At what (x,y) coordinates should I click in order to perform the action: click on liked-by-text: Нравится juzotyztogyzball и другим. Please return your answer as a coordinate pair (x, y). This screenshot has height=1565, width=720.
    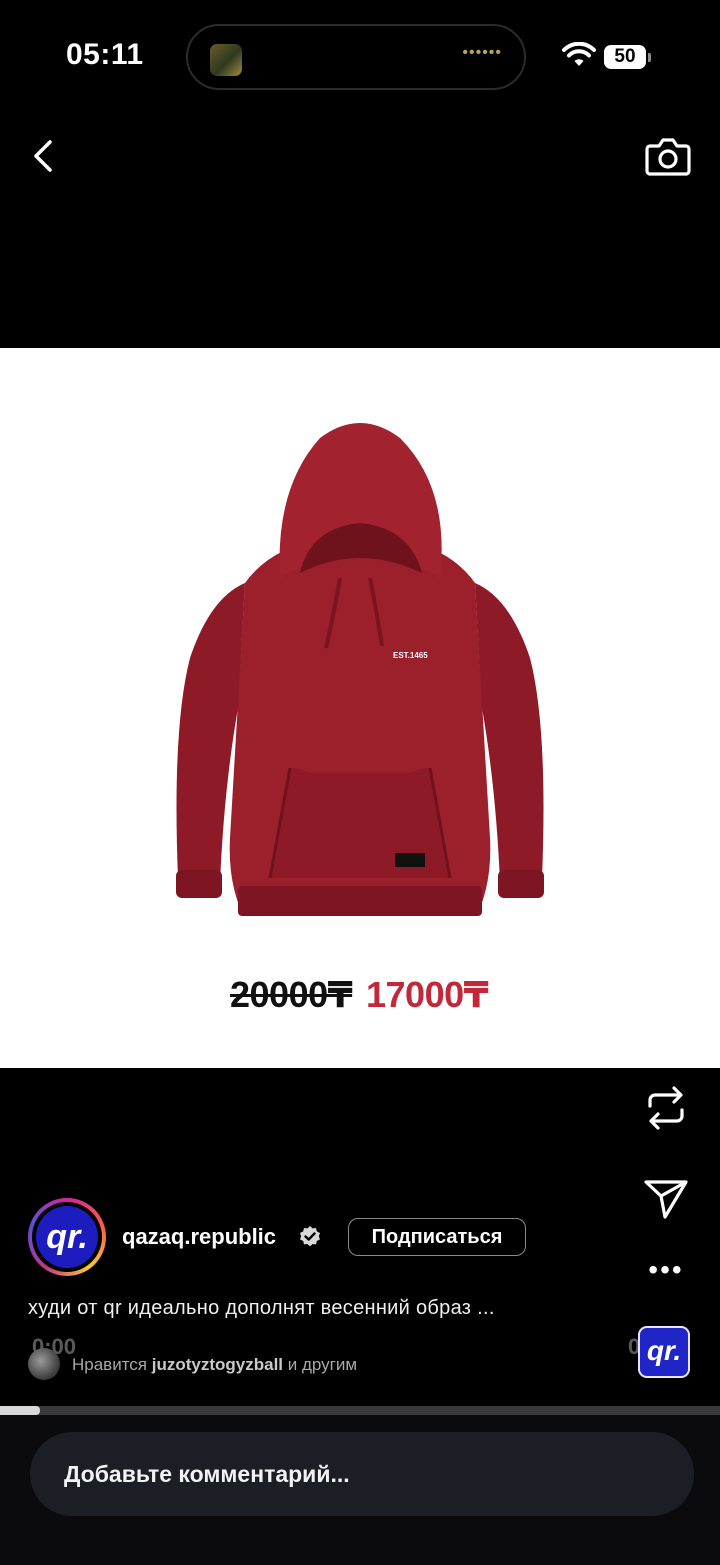
    Looking at the image, I should click on (214, 1365).